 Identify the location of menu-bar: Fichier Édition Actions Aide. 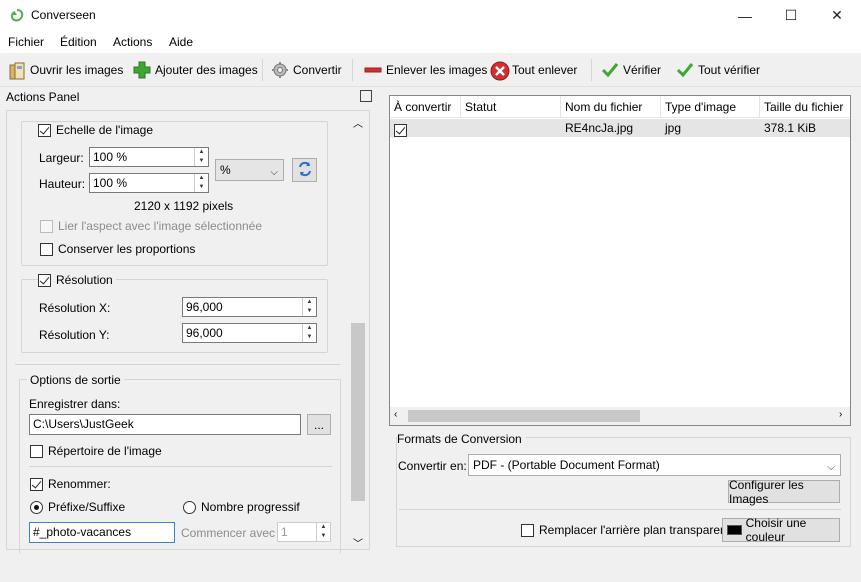
(430, 42).